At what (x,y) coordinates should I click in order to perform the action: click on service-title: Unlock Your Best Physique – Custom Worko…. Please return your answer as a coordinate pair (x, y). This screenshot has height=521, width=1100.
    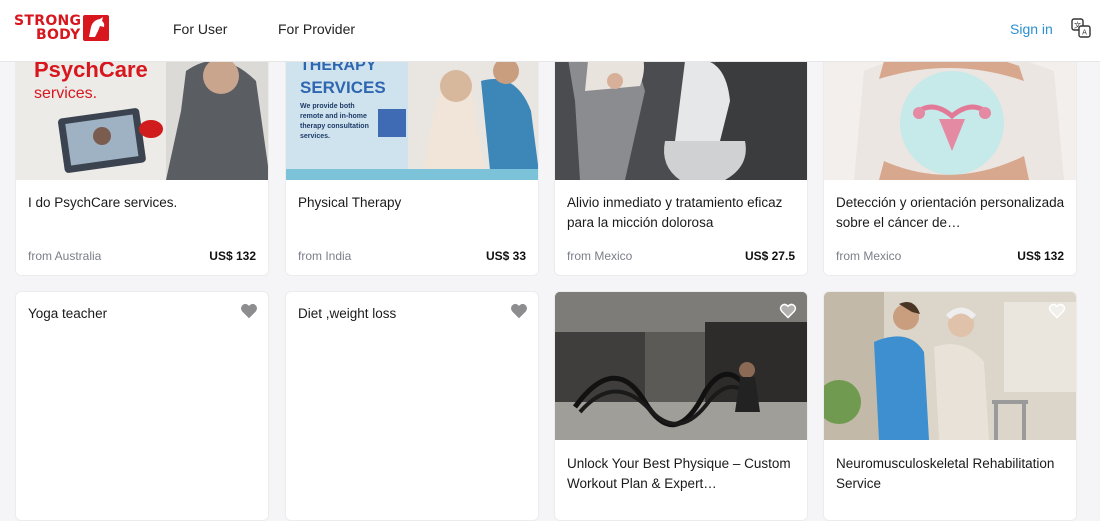
    Looking at the image, I should click on (682, 474).